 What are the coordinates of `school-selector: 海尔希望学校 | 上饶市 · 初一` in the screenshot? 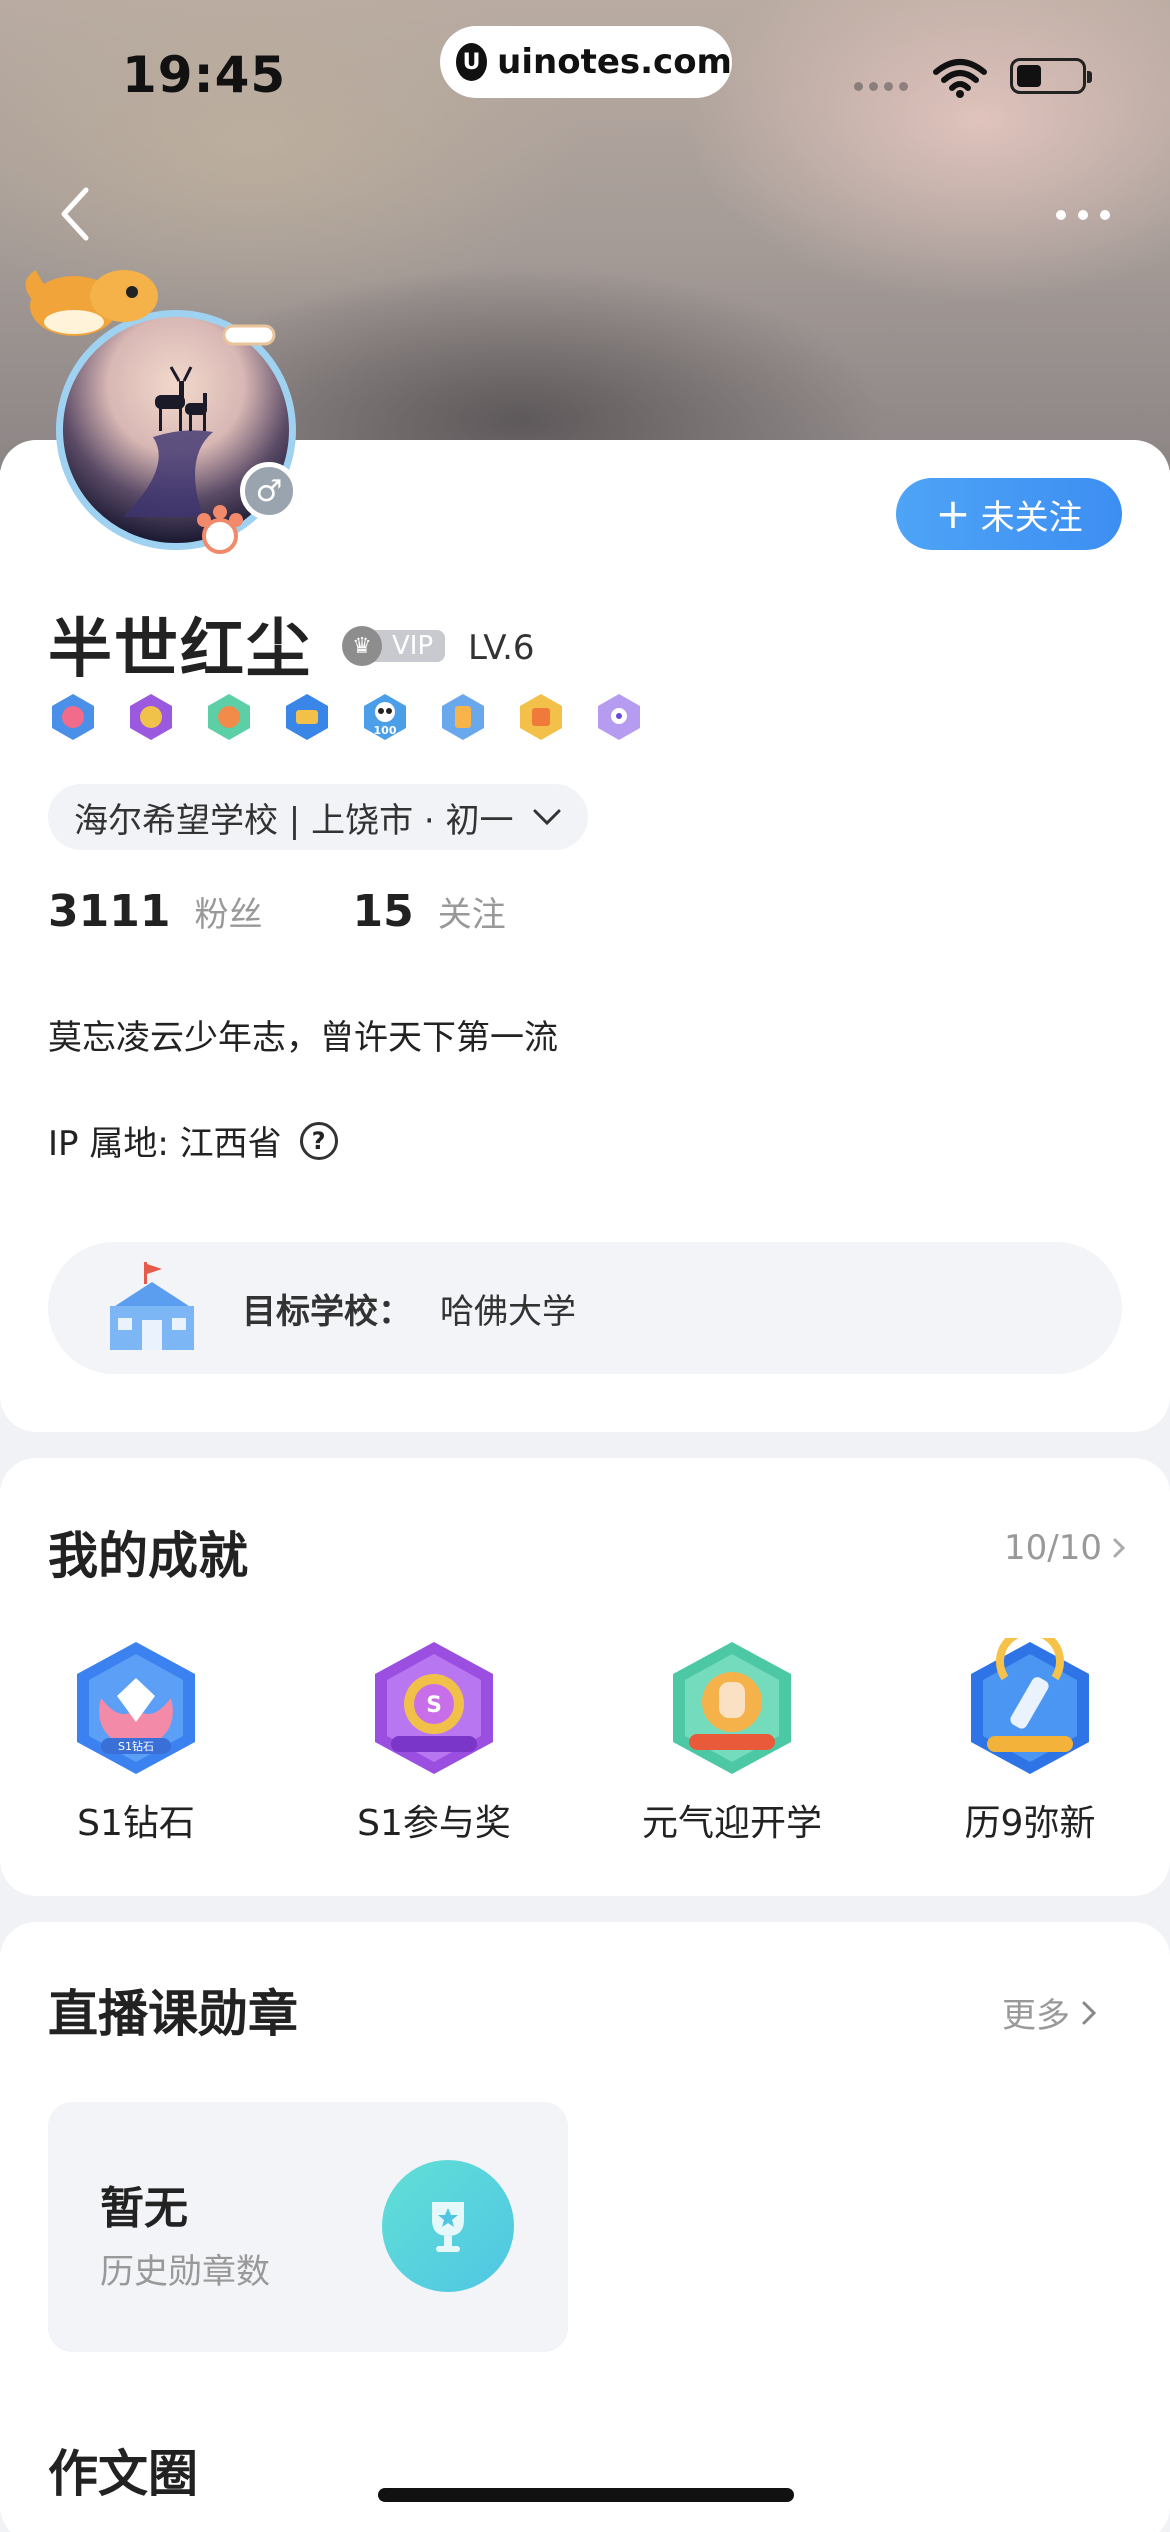 It's located at (318, 817).